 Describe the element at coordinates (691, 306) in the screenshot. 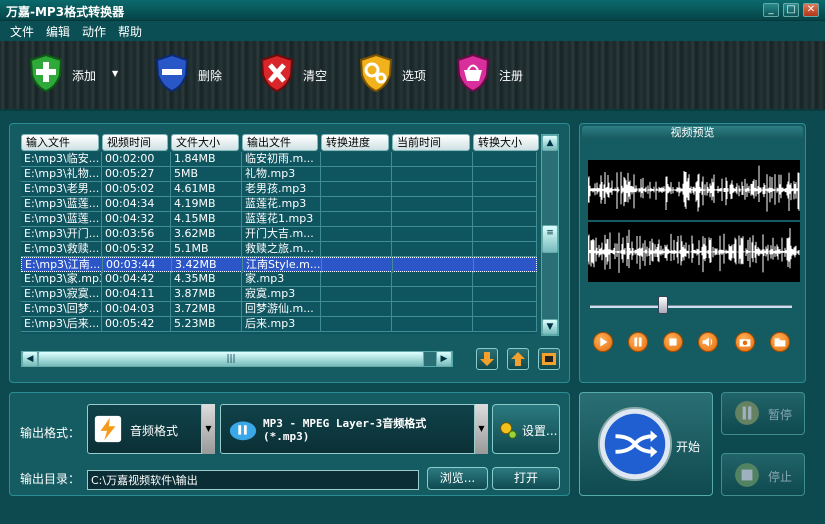

I see `seek-track` at that location.